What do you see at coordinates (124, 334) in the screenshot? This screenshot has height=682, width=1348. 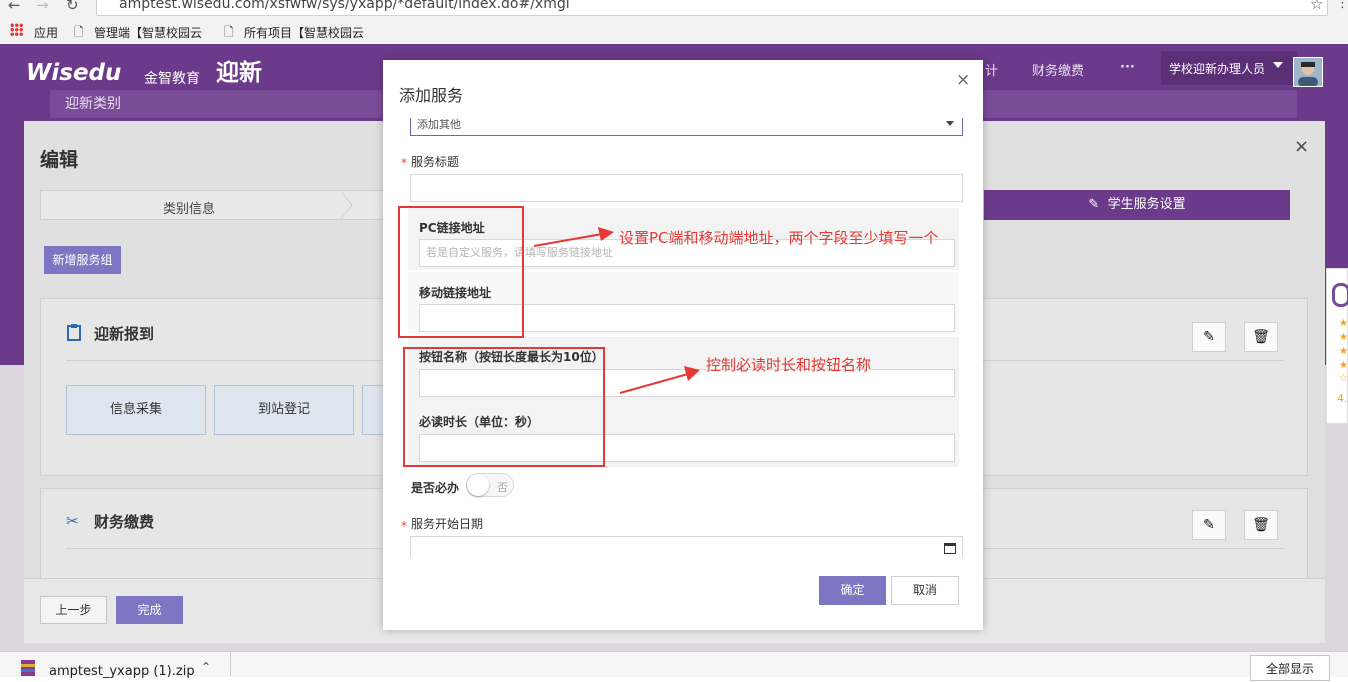 I see `group-title: 迎新报到` at bounding box center [124, 334].